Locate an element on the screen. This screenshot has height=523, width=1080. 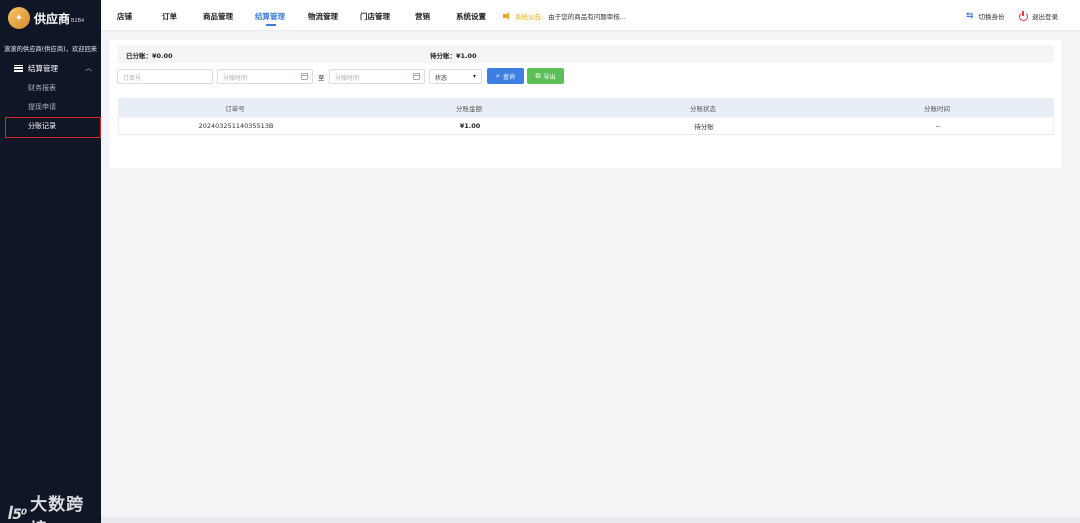
cell-order-number: 20240325114035513B is located at coordinates (236, 125).